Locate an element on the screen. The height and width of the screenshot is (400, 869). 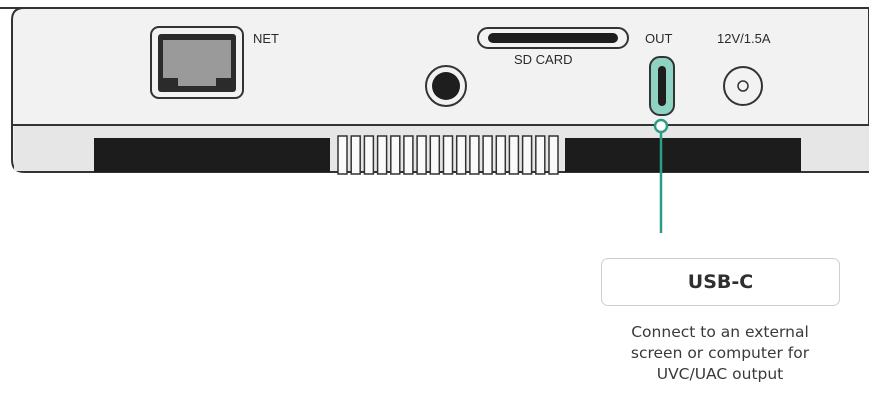
usb-c-callout-box: USB-C is located at coordinates (720, 282).